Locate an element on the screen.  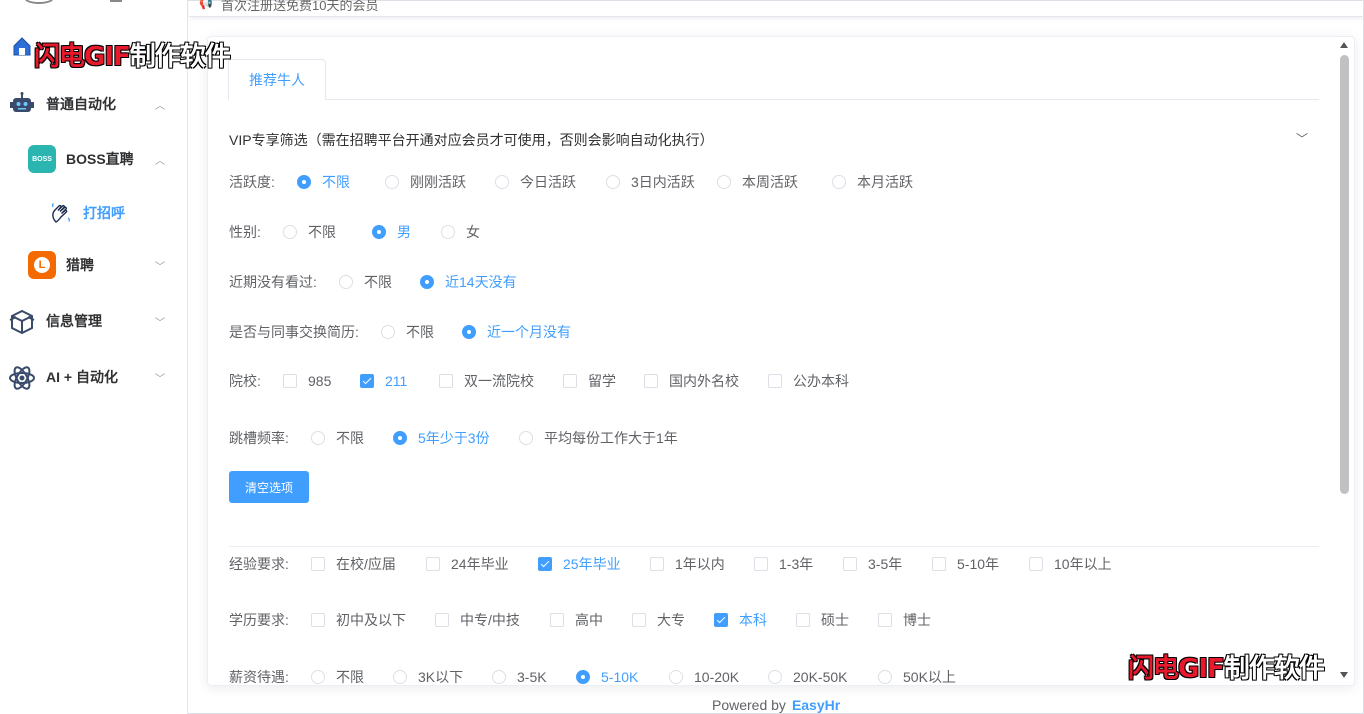
scrollbar-thumb is located at coordinates (1344, 274).